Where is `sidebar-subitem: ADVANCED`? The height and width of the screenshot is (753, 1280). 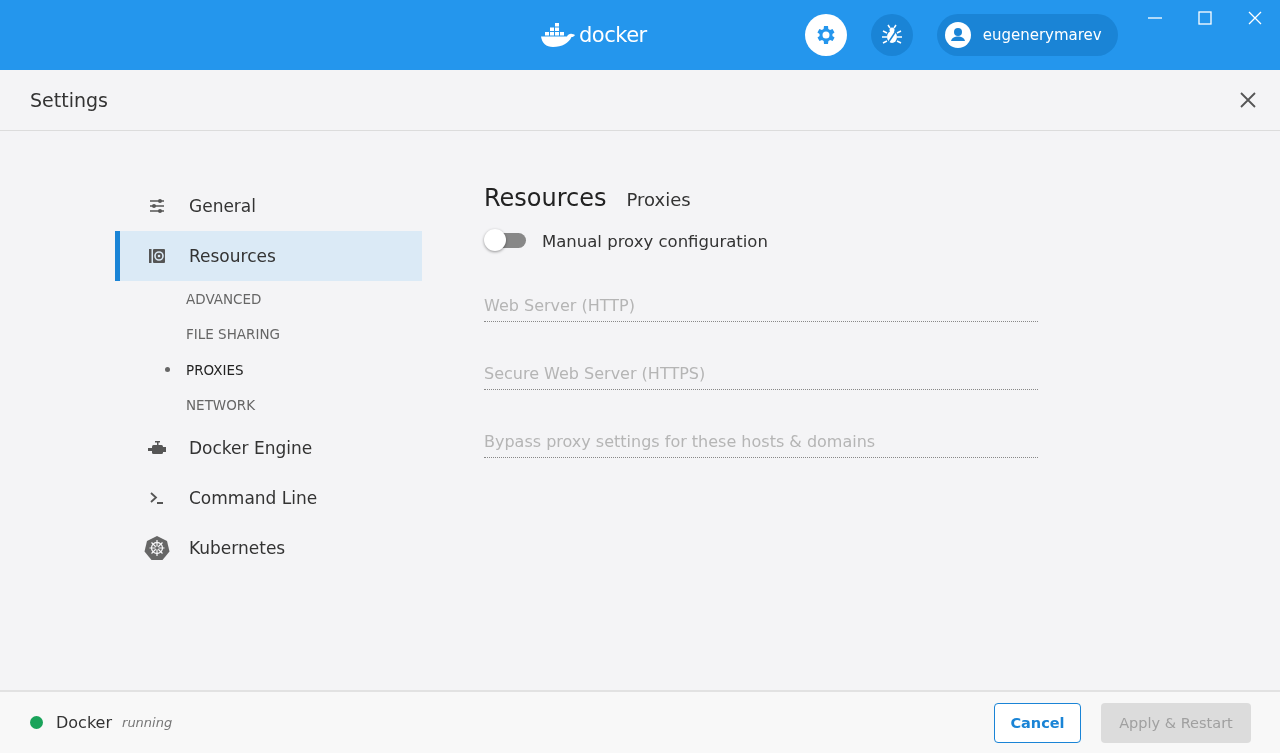
sidebar-subitem: ADVANCED is located at coordinates (268, 299).